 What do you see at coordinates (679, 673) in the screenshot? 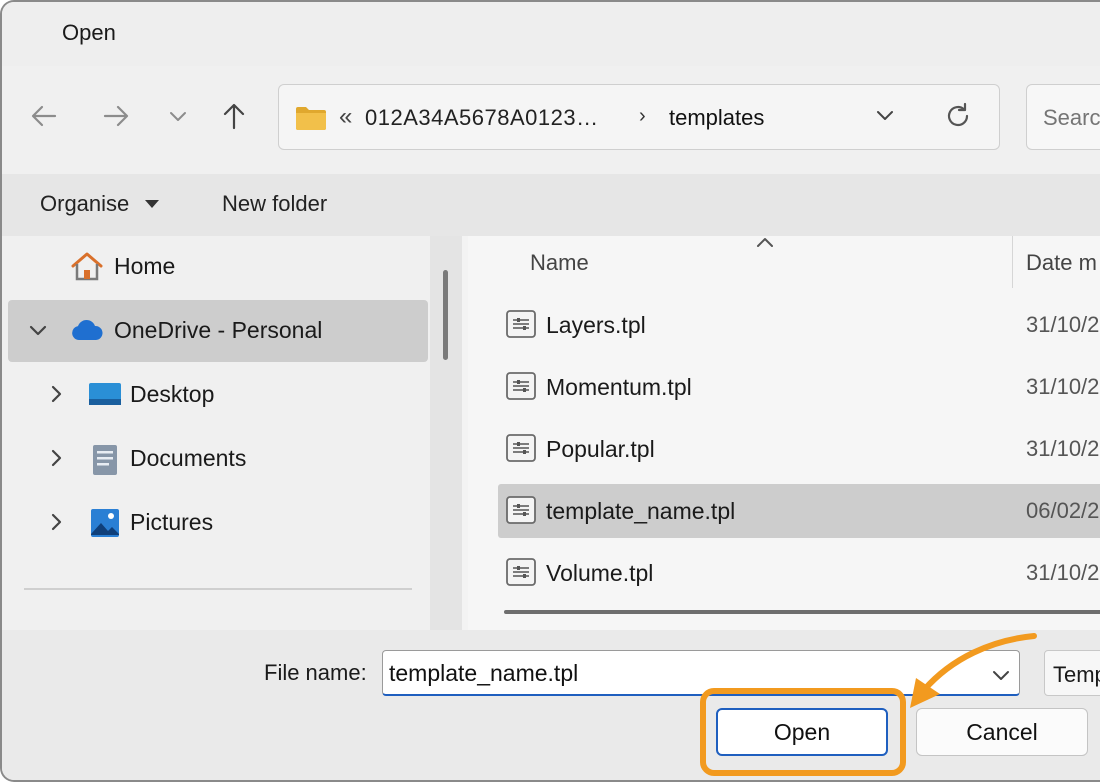
I see `file-name-input` at bounding box center [679, 673].